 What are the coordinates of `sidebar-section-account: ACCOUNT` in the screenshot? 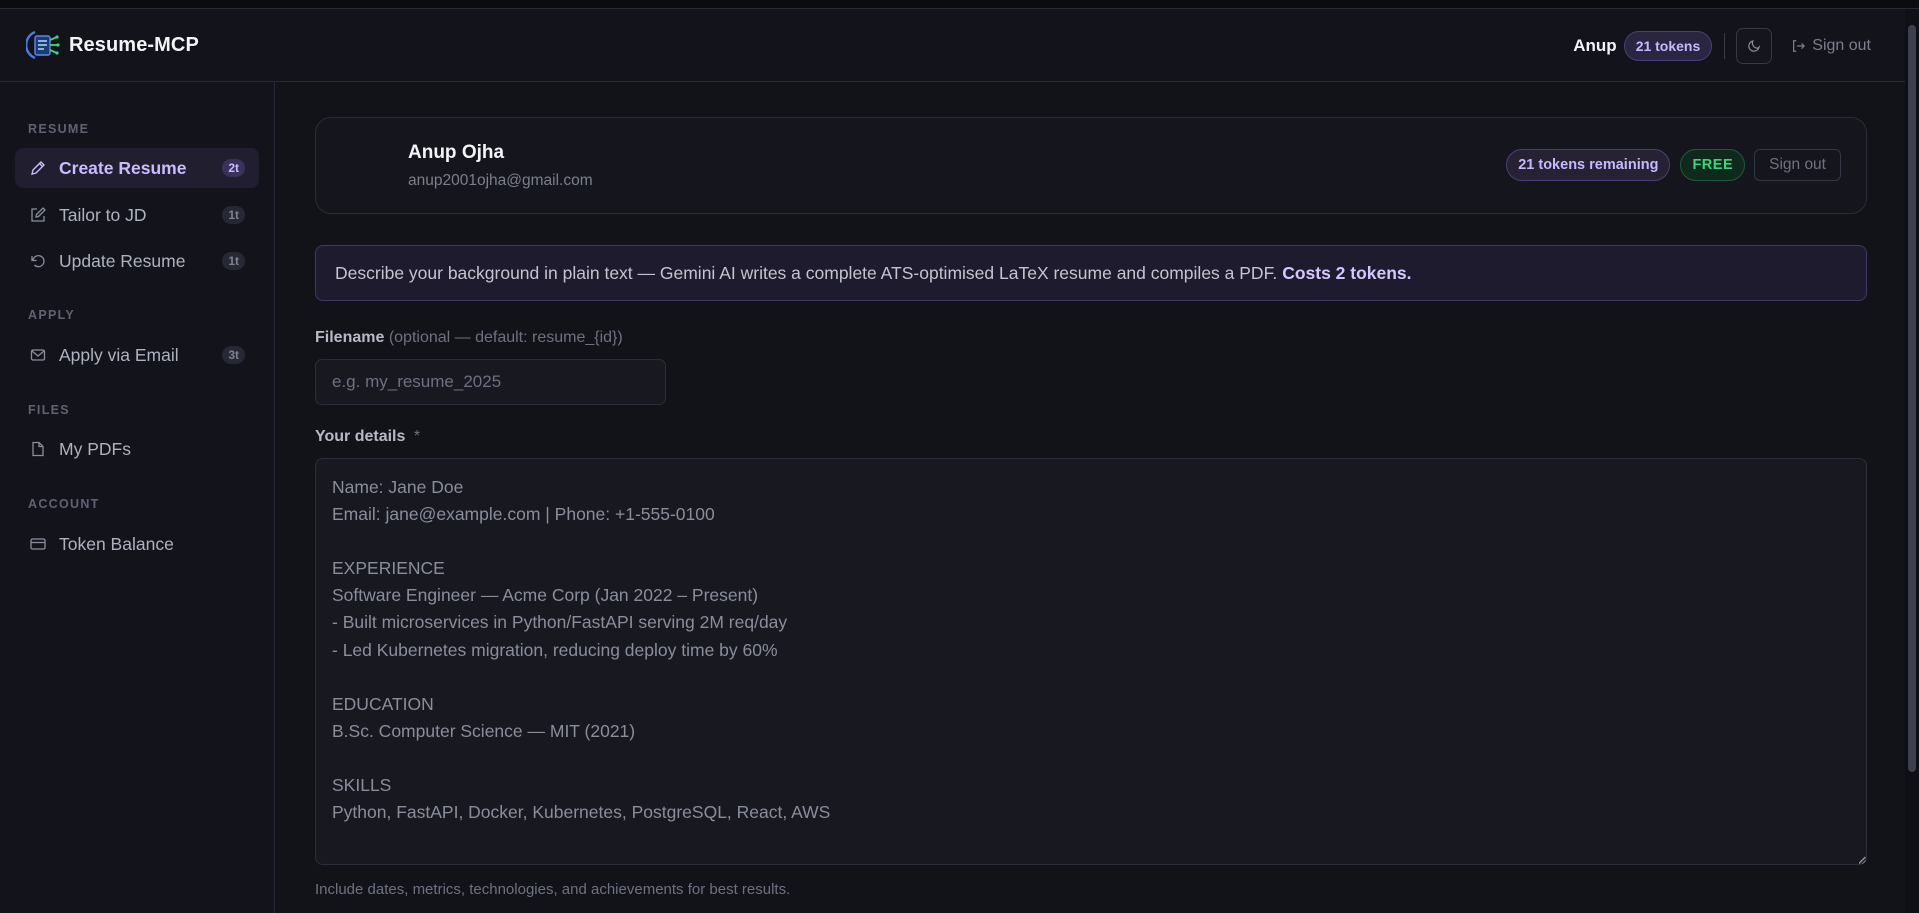 It's located at (64, 504).